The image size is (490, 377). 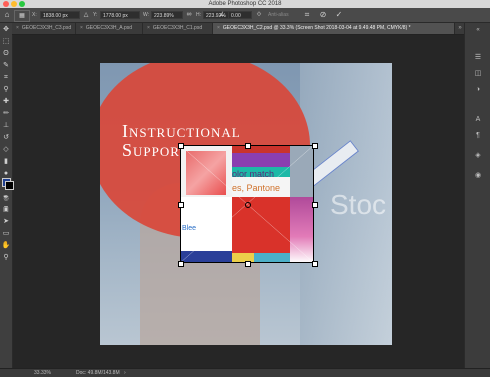 What do you see at coordinates (6, 77) in the screenshot?
I see `crop-tool-icon: ⌗` at bounding box center [6, 77].